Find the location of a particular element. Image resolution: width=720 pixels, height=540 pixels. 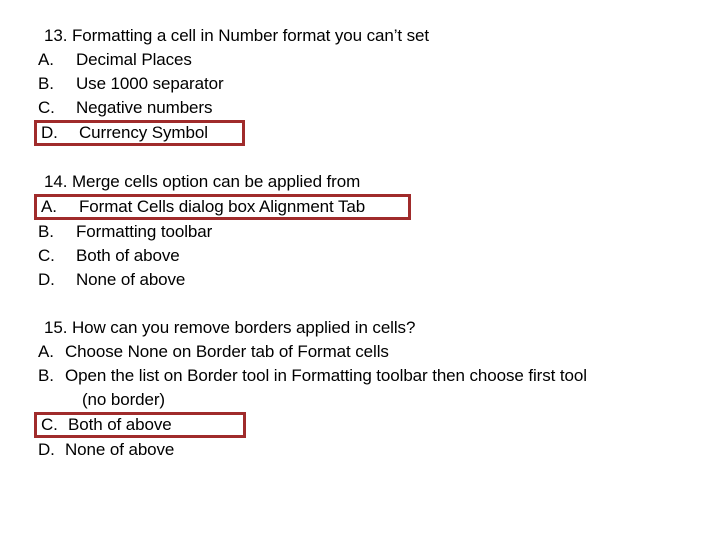

option-text: Format Cells dialog box Alignment Tab is located at coordinates (222, 206).